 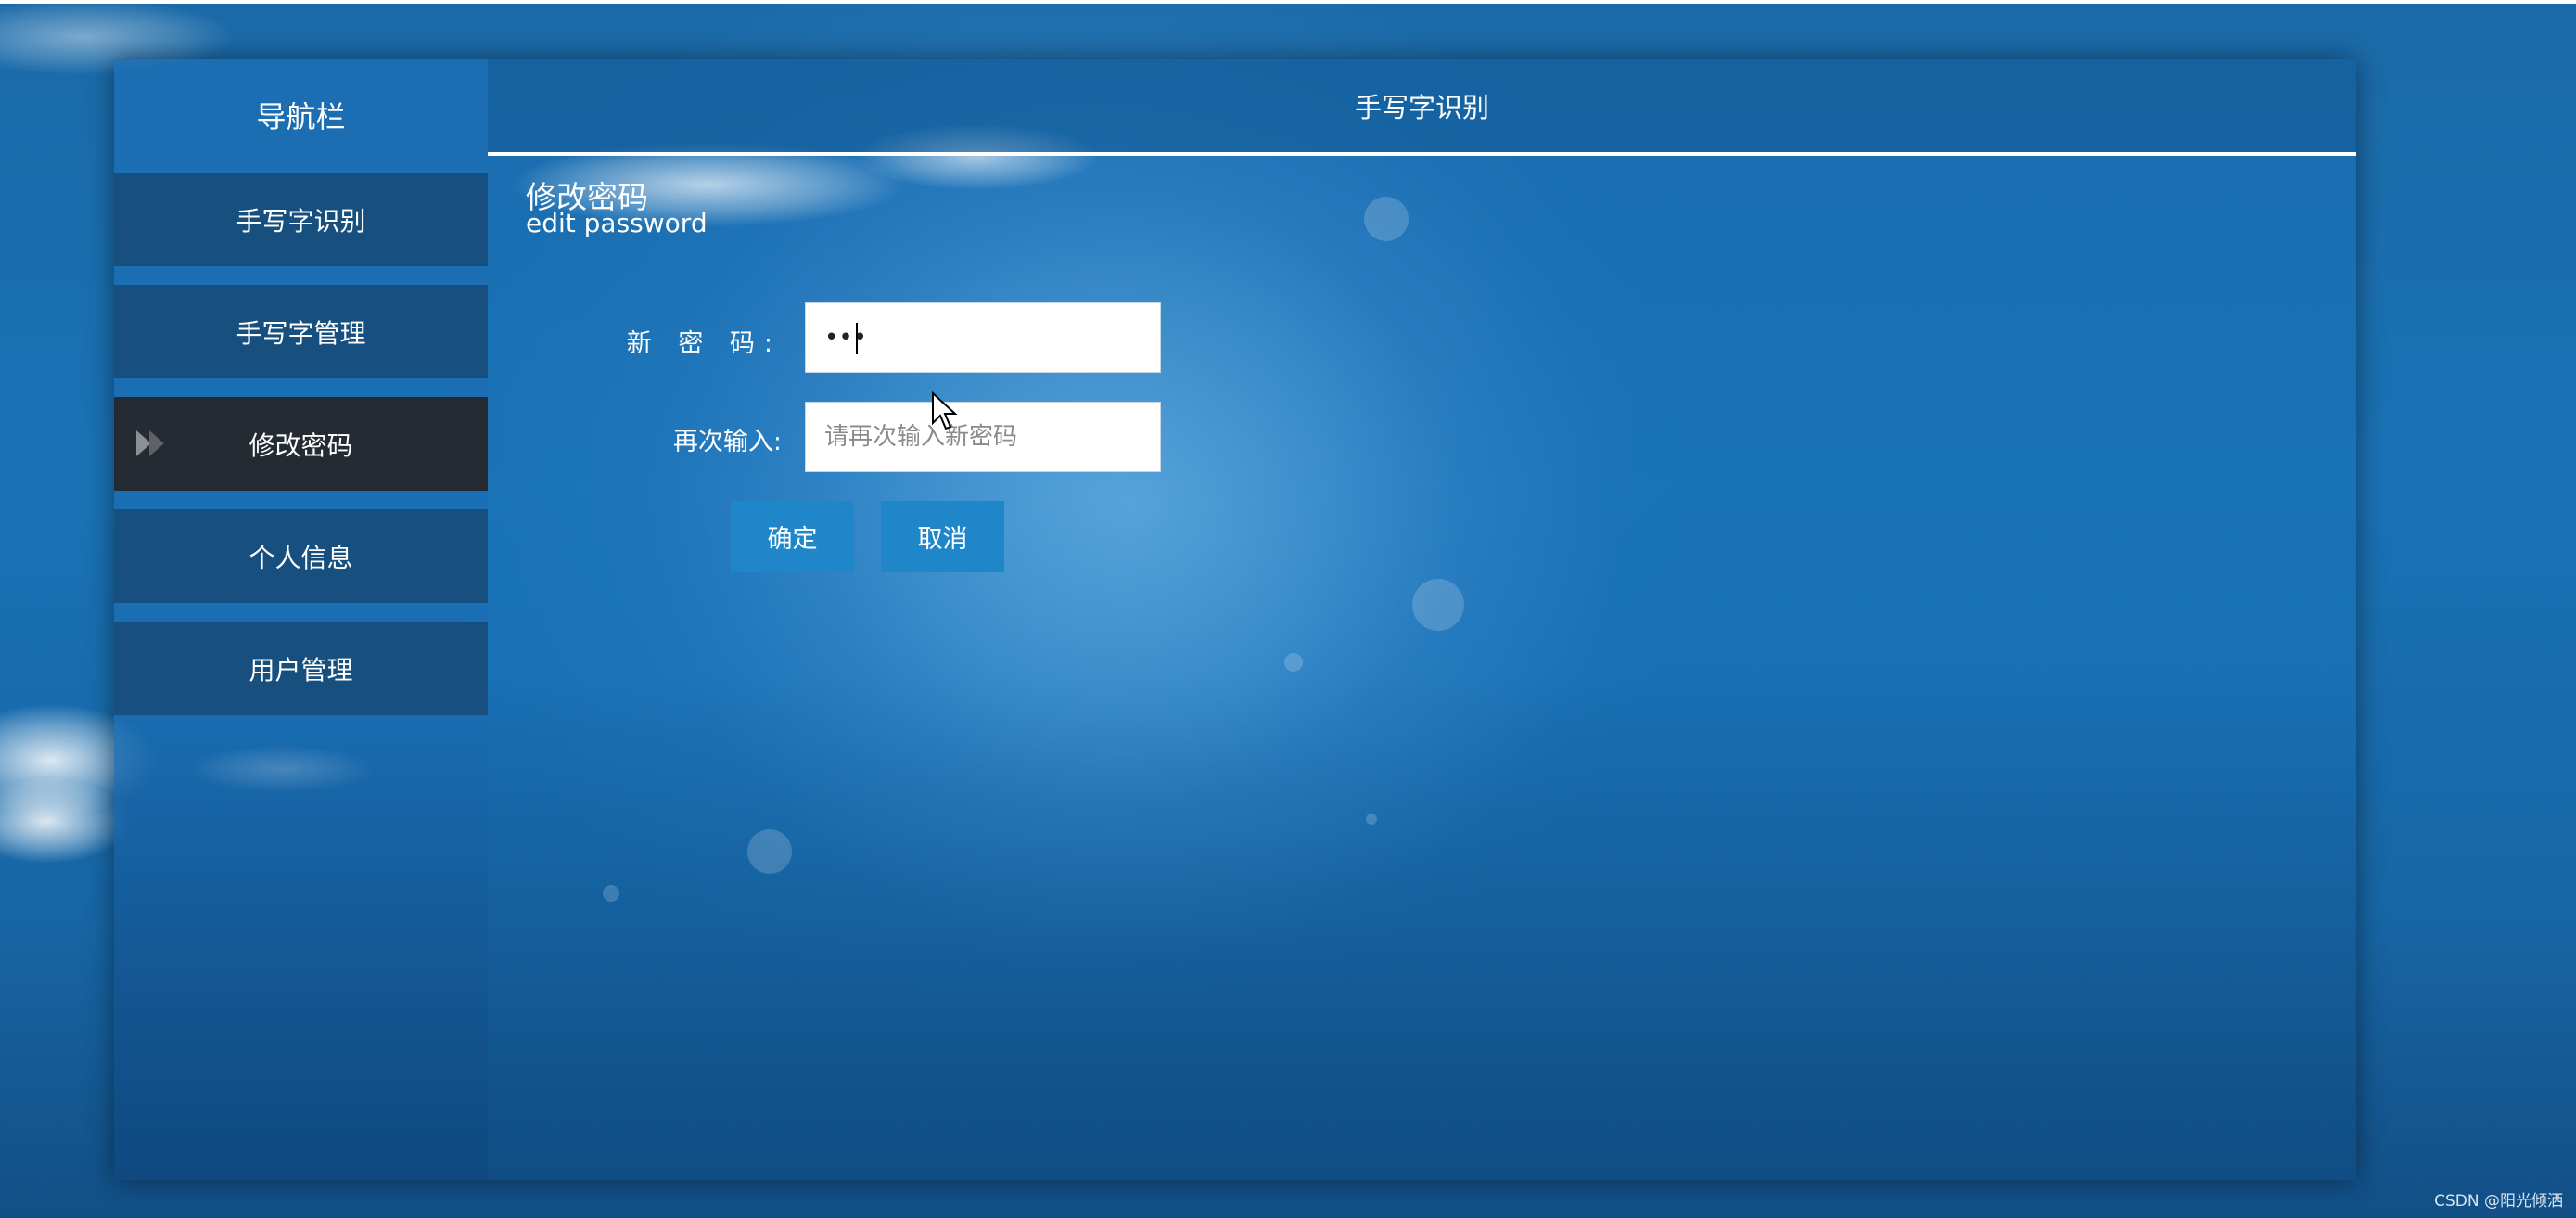 I want to click on sidebar-item-user-management: 用户管理, so click(x=301, y=668).